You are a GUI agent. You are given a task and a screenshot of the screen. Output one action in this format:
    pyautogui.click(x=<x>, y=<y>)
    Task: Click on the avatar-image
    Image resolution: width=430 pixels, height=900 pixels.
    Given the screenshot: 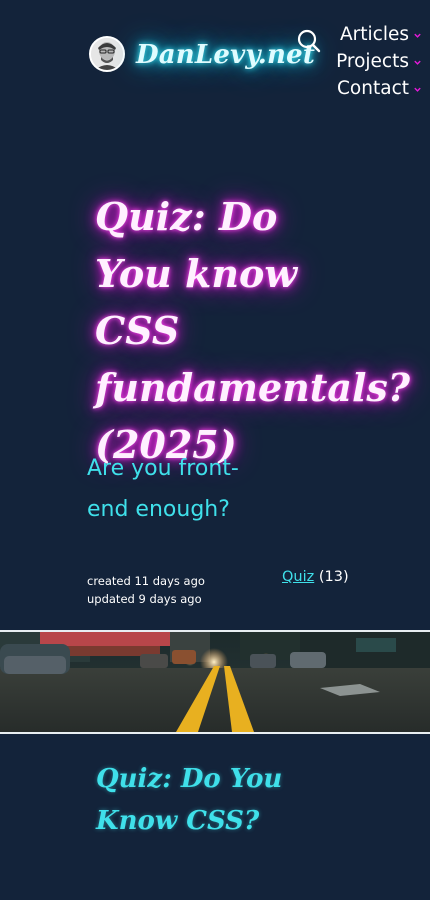 What is the action you would take?
    pyautogui.click(x=107, y=54)
    